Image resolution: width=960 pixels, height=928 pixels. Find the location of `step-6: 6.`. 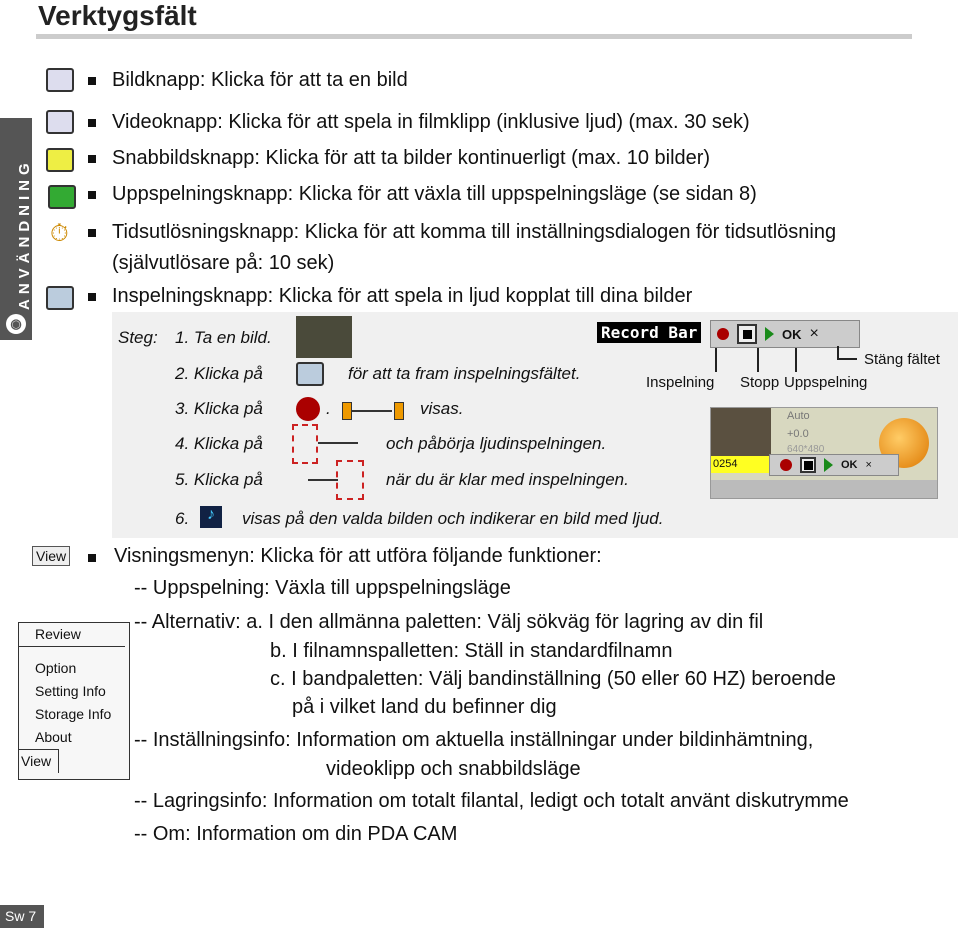

step-6: 6. is located at coordinates (182, 518).